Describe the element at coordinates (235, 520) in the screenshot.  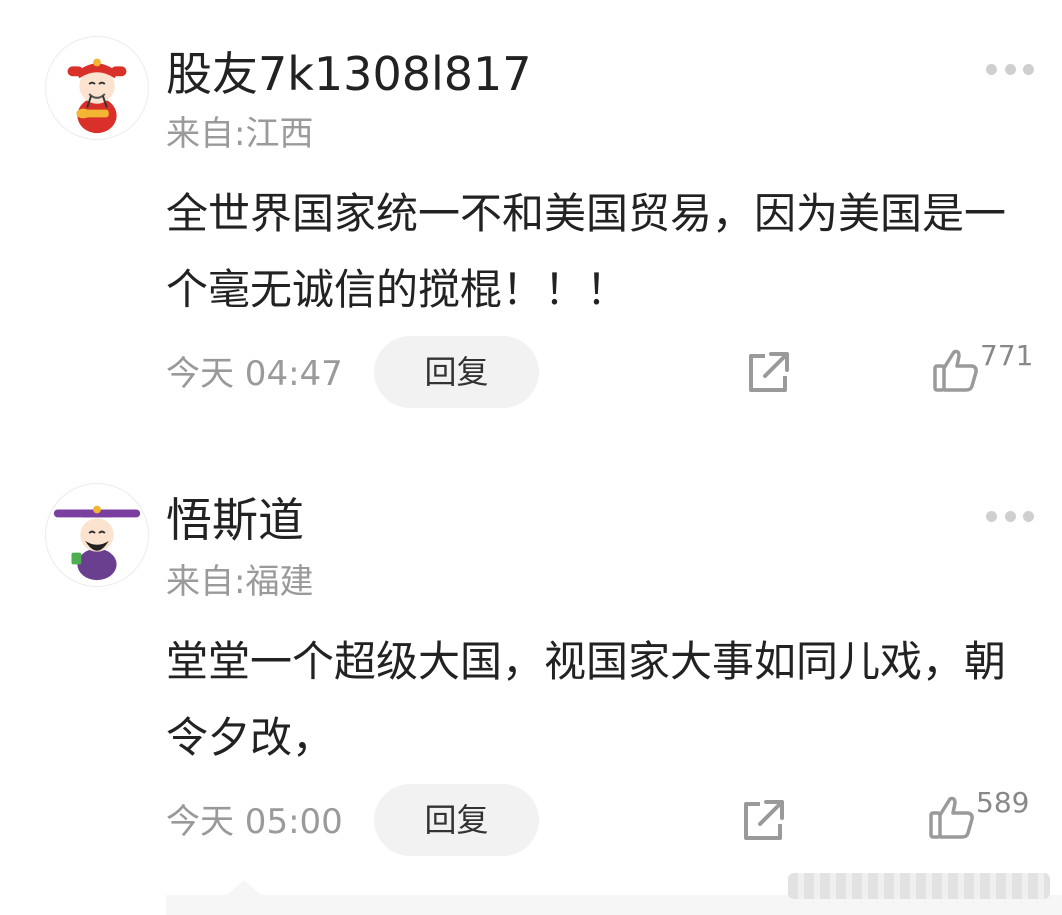
I see `username: 悟斯道` at that location.